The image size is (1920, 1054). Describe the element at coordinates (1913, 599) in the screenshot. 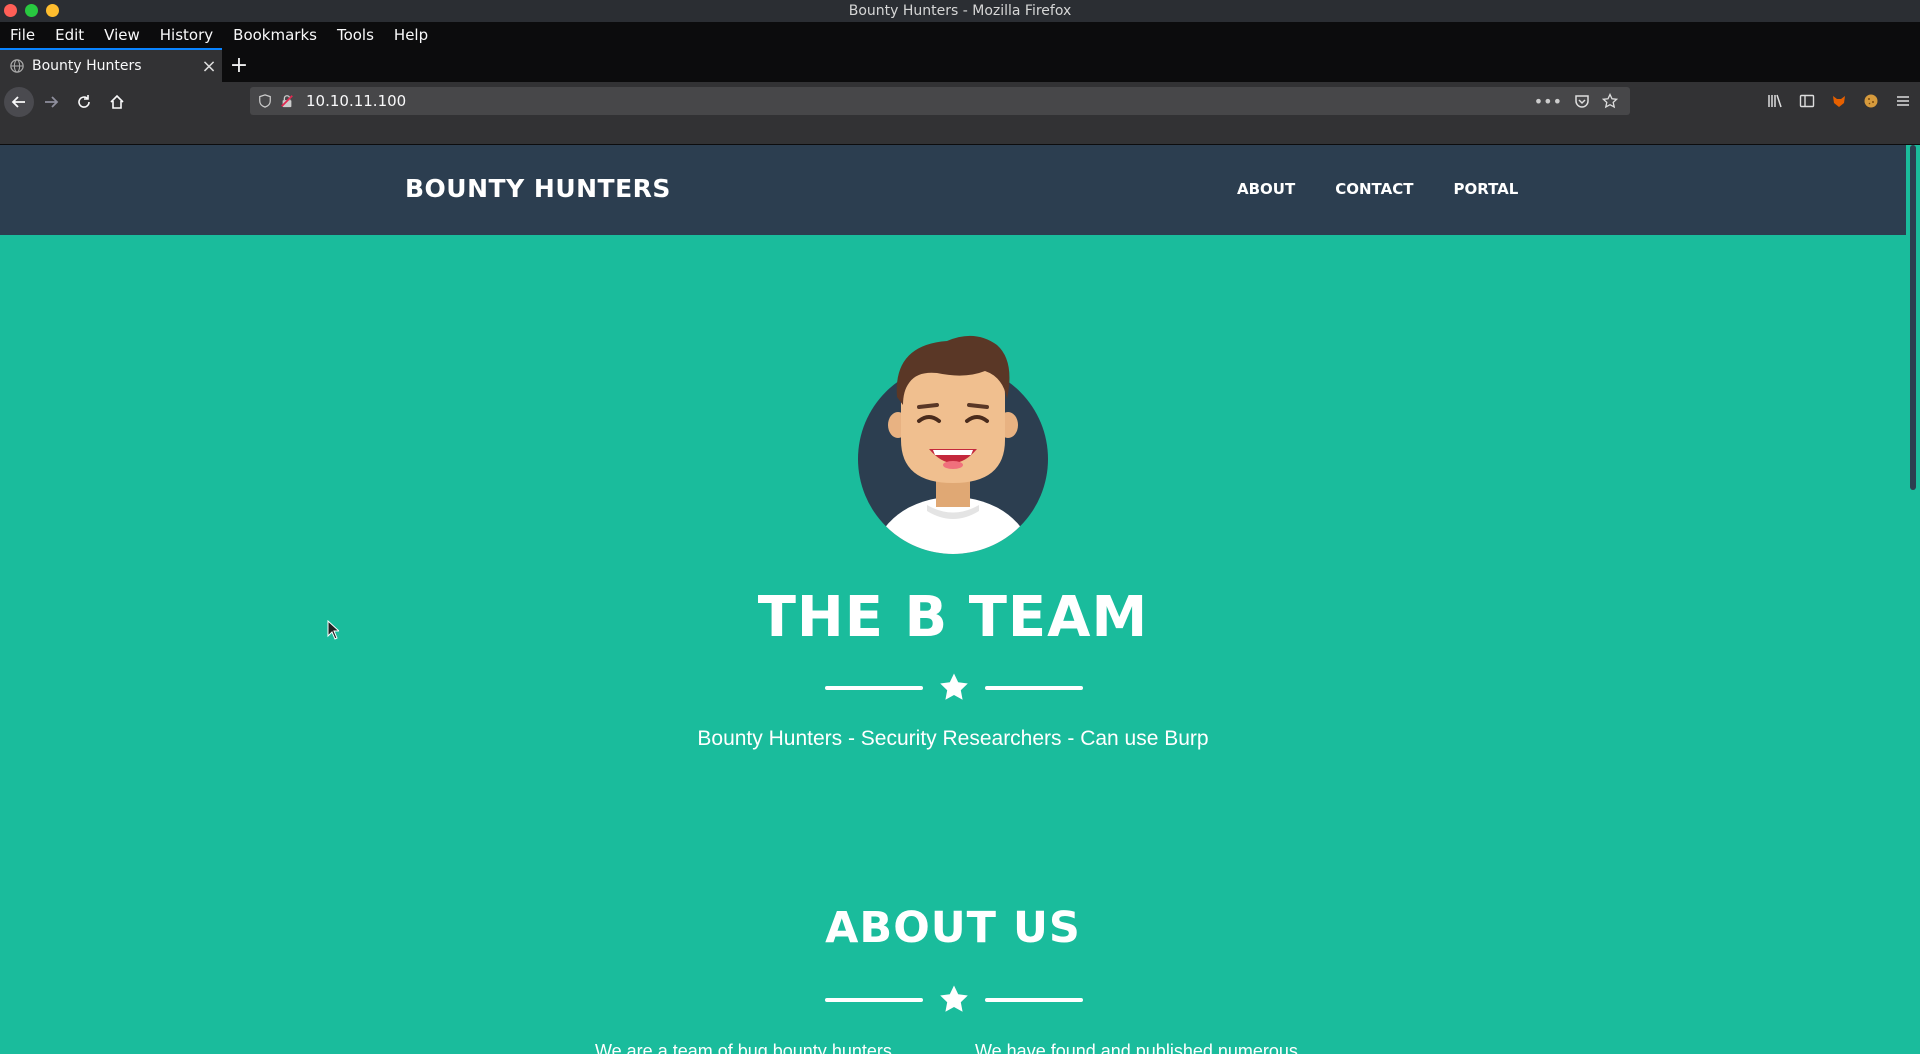

I see `page-scrollbar` at that location.